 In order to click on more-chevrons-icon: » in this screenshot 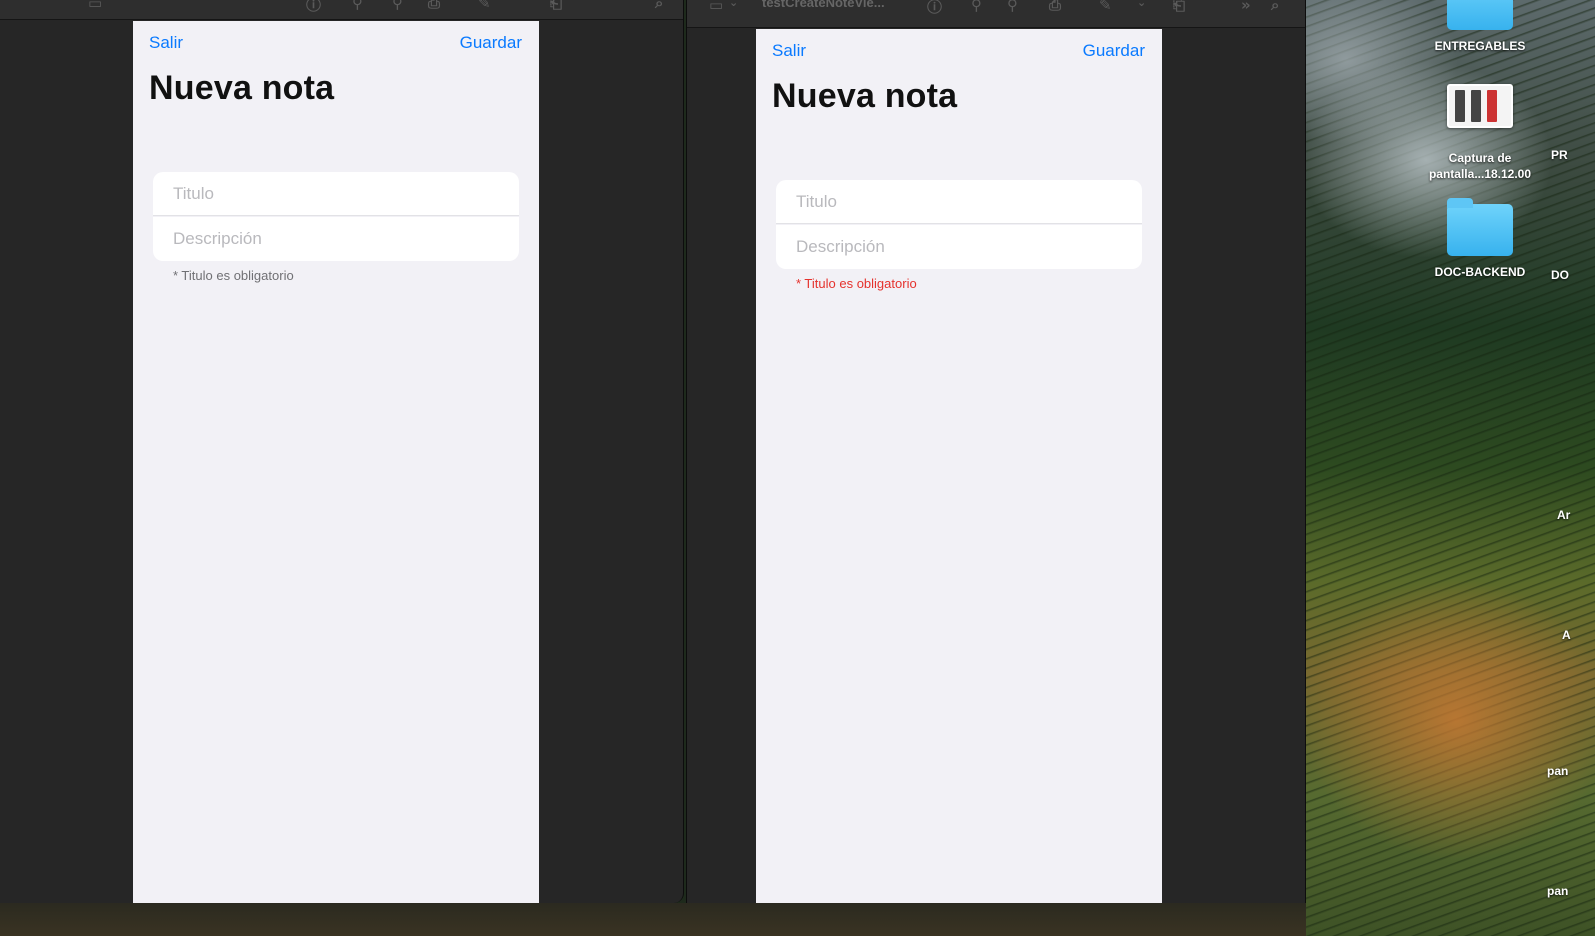, I will do `click(1246, 7)`.